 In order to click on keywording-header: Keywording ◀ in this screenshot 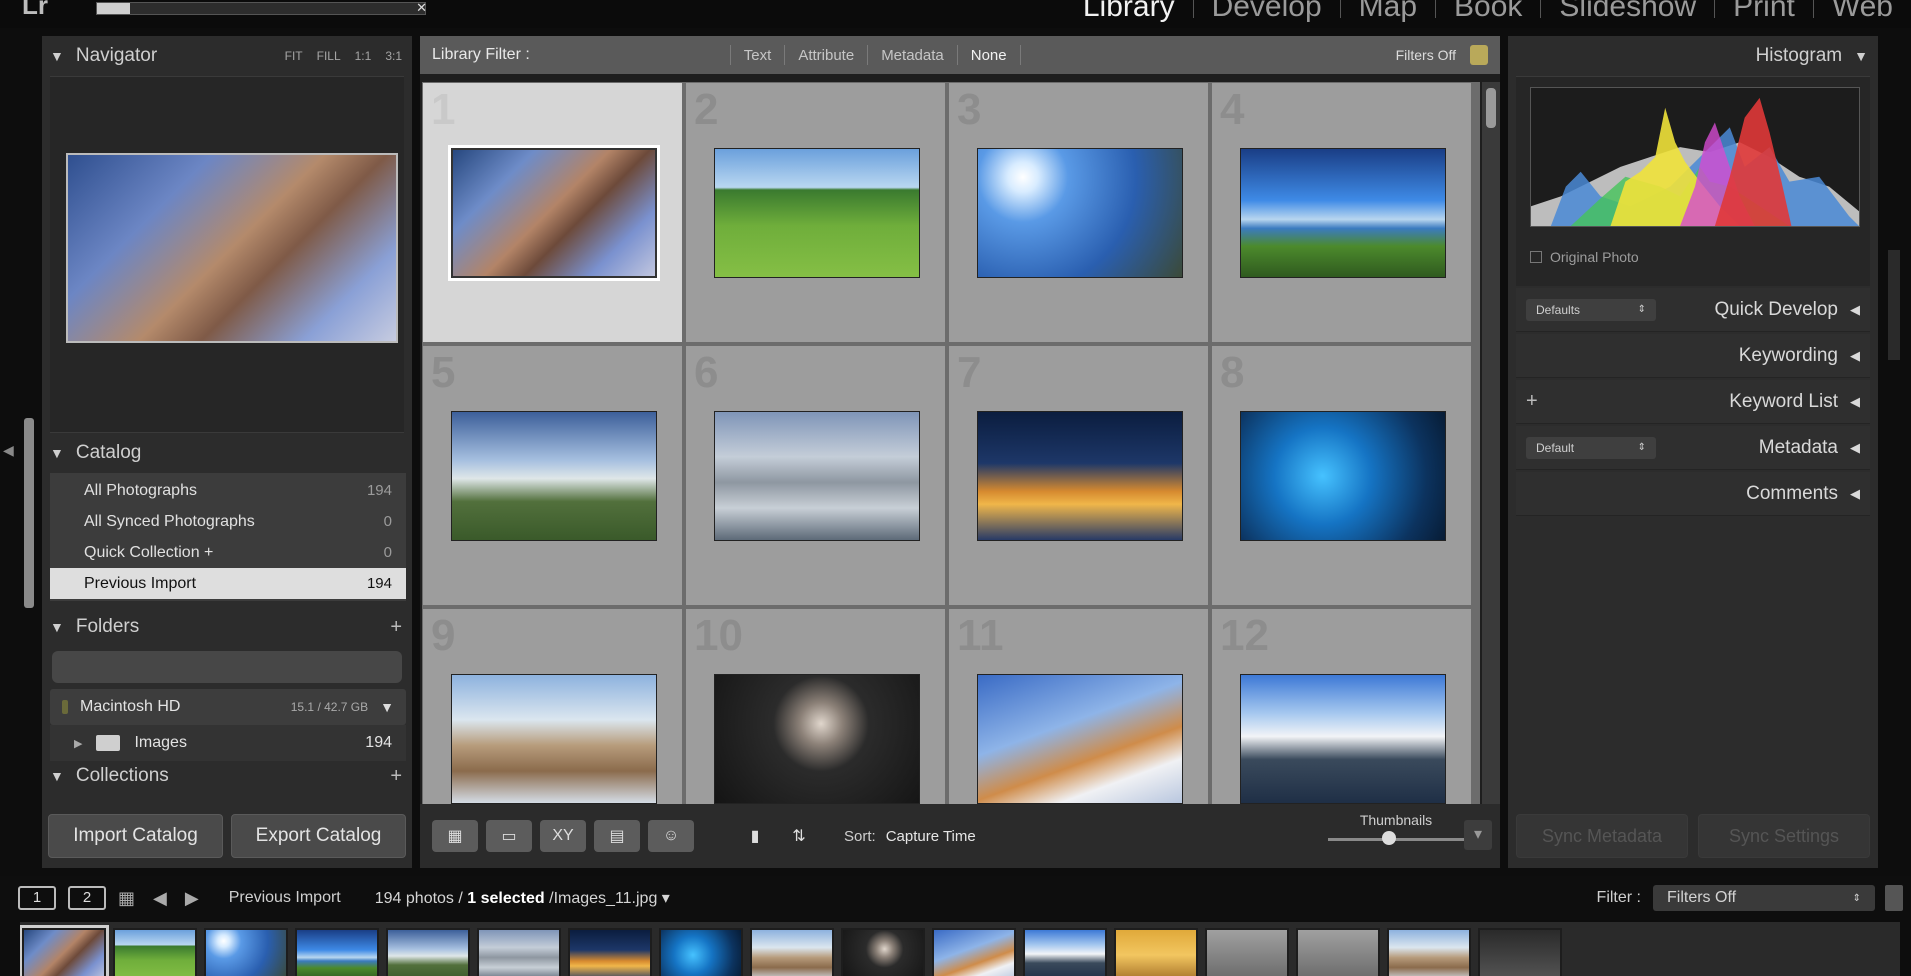, I will do `click(1693, 356)`.